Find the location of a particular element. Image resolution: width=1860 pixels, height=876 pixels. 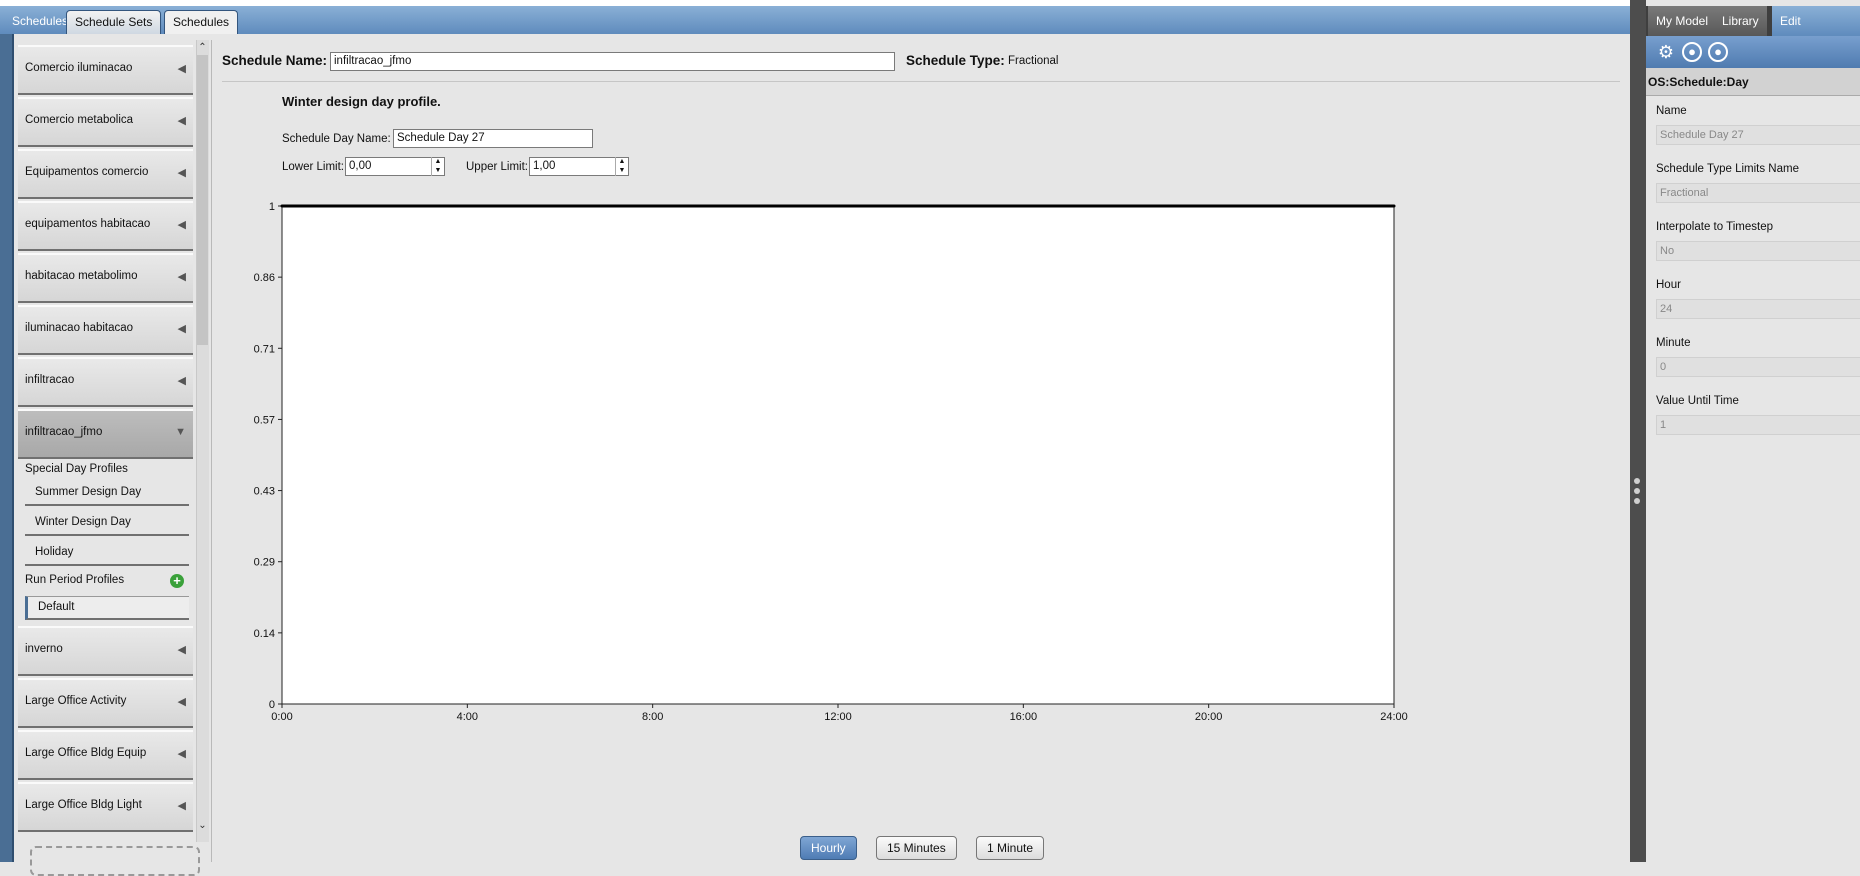

x-tick-label: 24:00 is located at coordinates (1394, 717).